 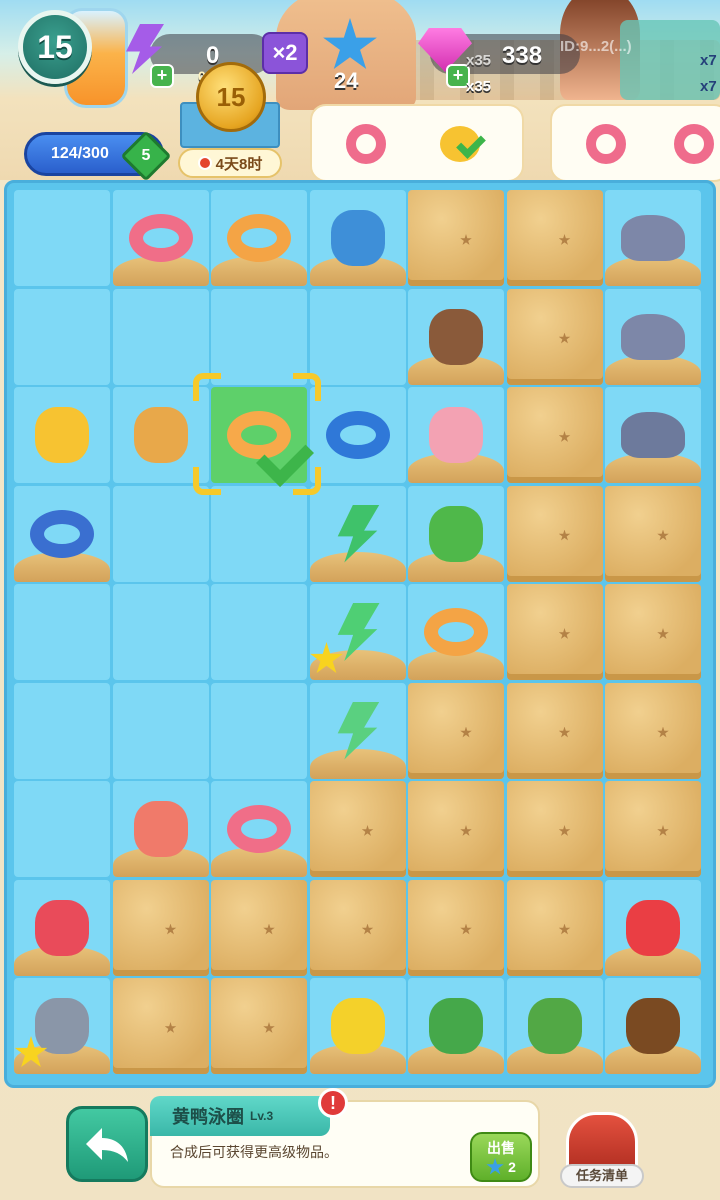 What do you see at coordinates (262, 1116) in the screenshot?
I see `item-level: Lv.3` at bounding box center [262, 1116].